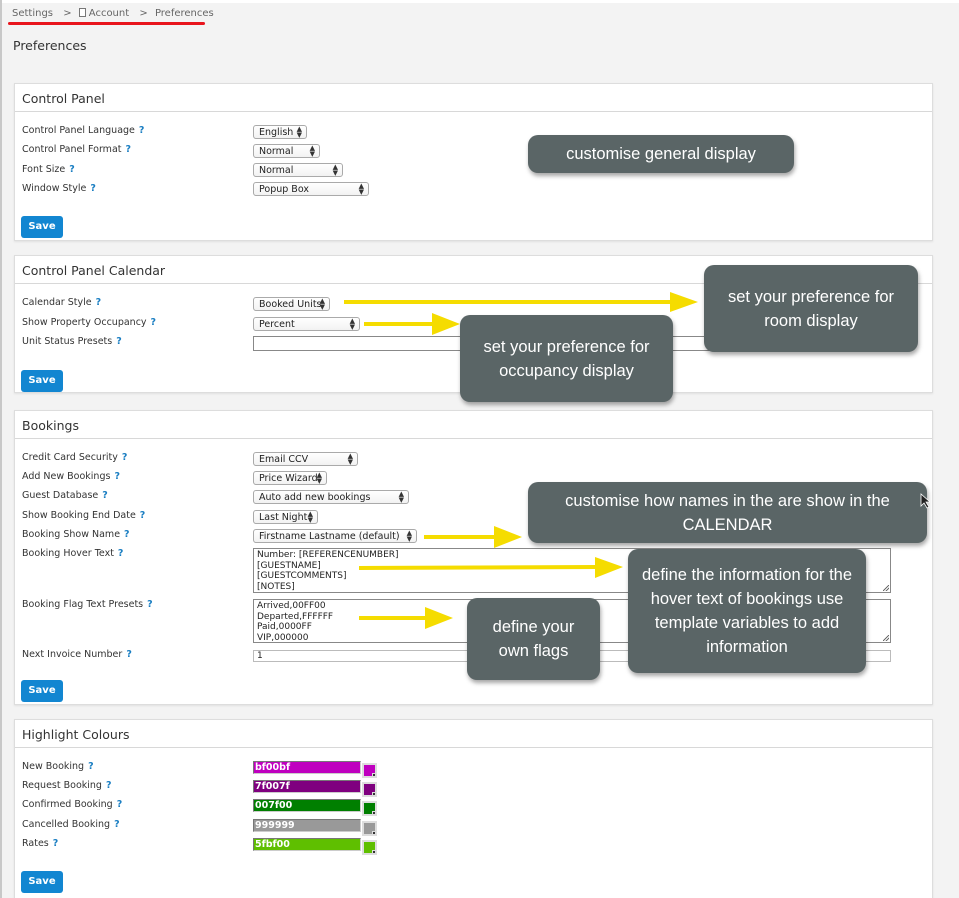 This screenshot has height=898, width=959. I want to click on breadcrumb: Settings > Account > Preferences, so click(114, 13).